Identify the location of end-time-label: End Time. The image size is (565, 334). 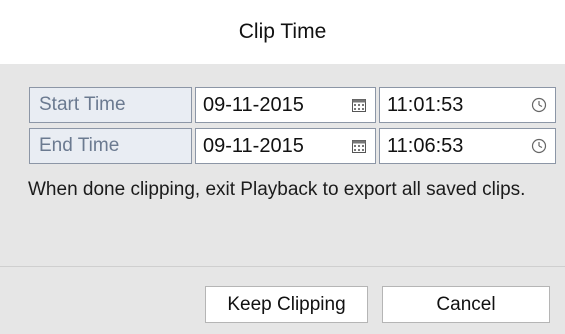
(110, 146).